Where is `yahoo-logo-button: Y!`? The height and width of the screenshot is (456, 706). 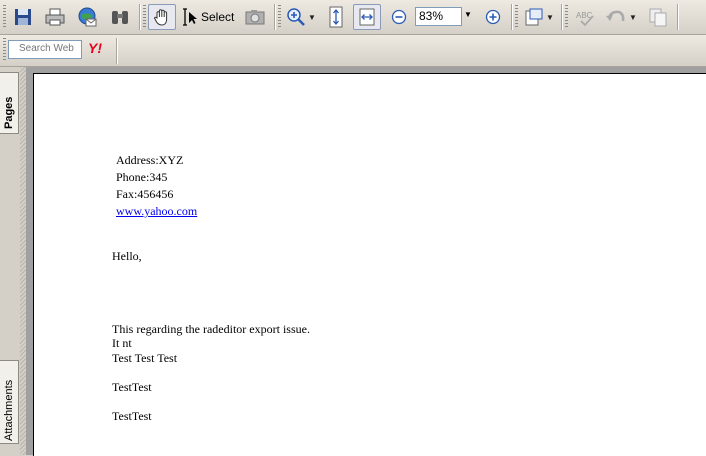 yahoo-logo-button: Y! is located at coordinates (95, 48).